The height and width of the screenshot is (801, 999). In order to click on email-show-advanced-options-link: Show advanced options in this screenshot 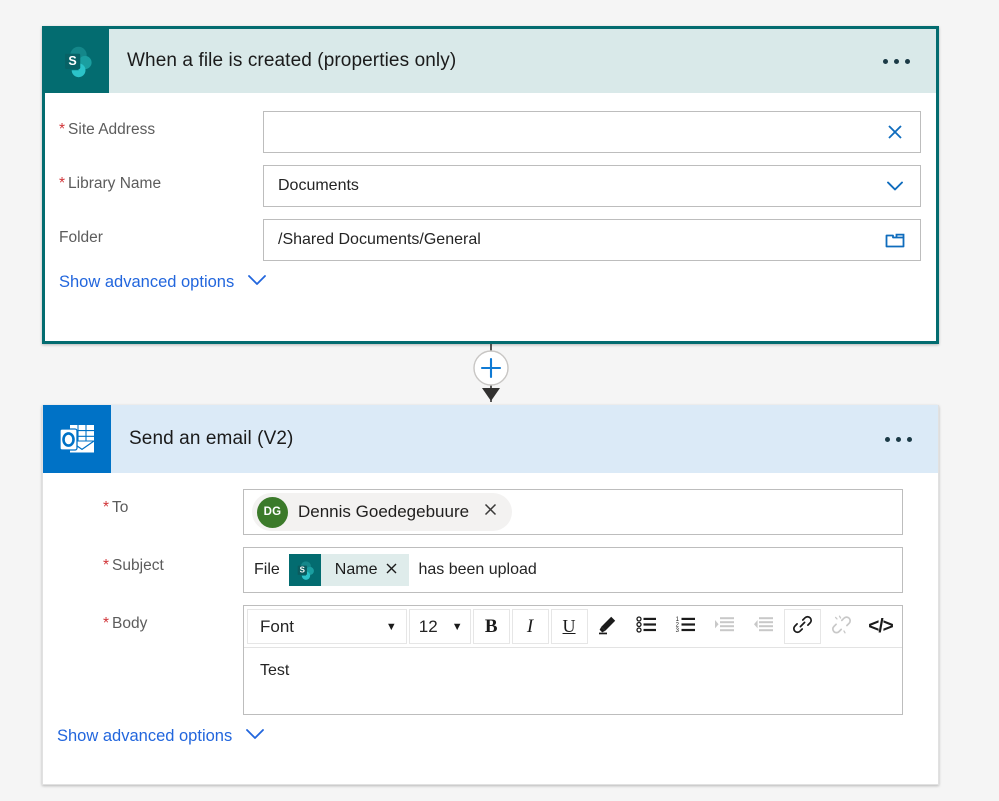, I will do `click(154, 736)`.